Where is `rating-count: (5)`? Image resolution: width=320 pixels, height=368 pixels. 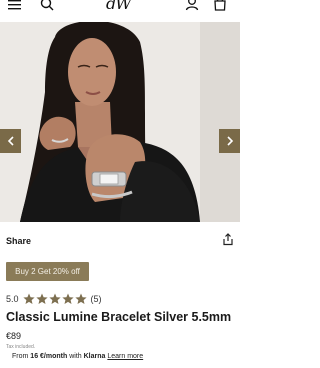
rating-count: (5) is located at coordinates (96, 299).